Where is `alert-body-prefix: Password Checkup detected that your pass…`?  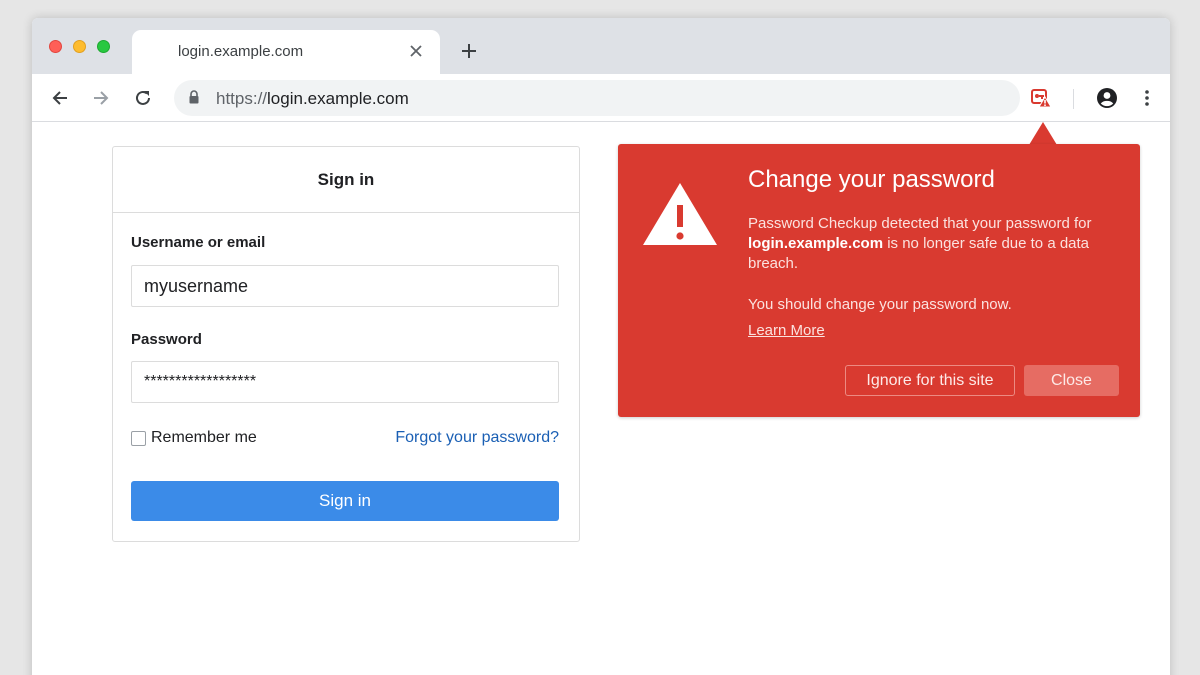 alert-body-prefix: Password Checkup detected that your pass… is located at coordinates (920, 223).